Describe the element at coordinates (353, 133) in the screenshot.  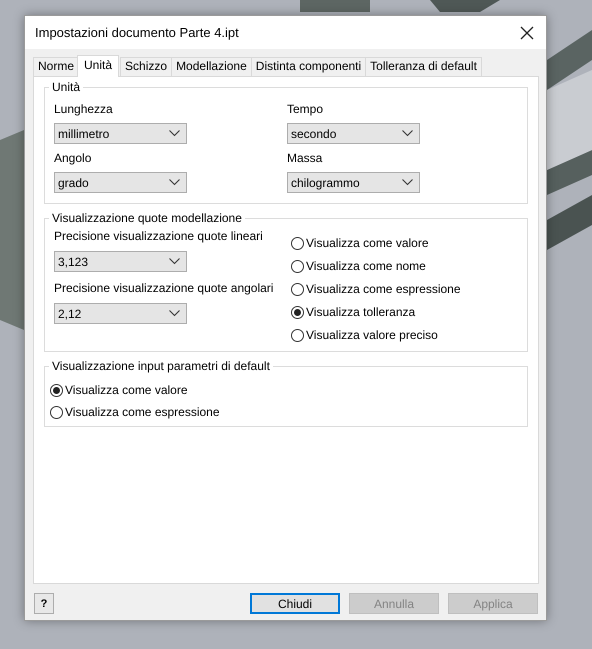
I see `dropdown: secondo` at that location.